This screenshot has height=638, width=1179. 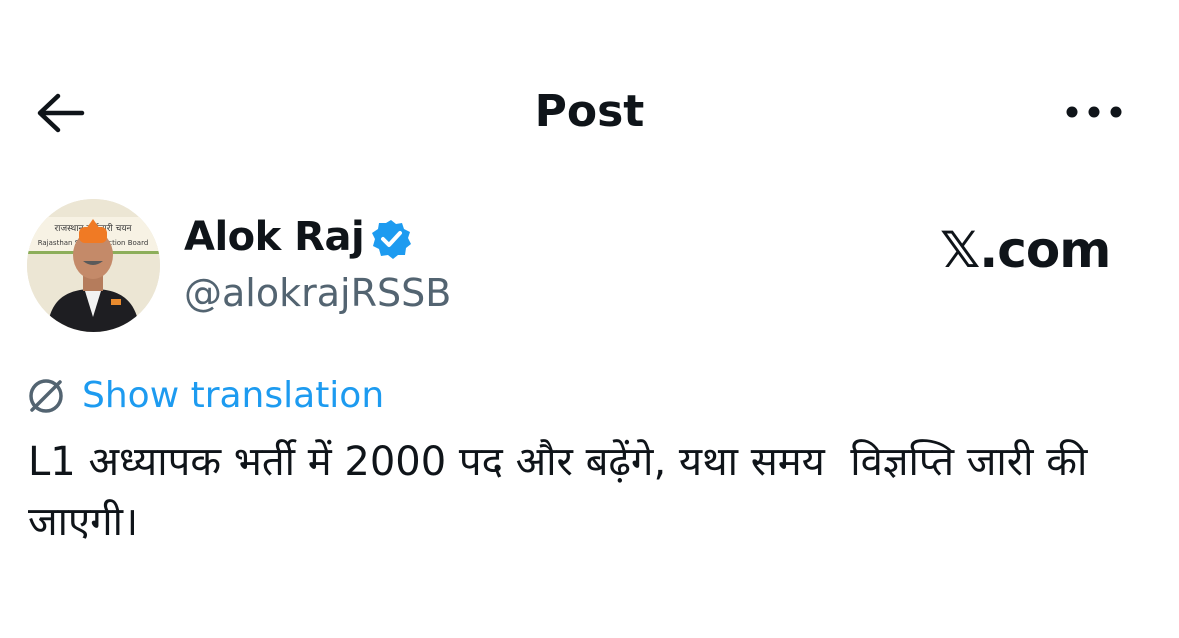 I want to click on page-title: Post, so click(x=589, y=111).